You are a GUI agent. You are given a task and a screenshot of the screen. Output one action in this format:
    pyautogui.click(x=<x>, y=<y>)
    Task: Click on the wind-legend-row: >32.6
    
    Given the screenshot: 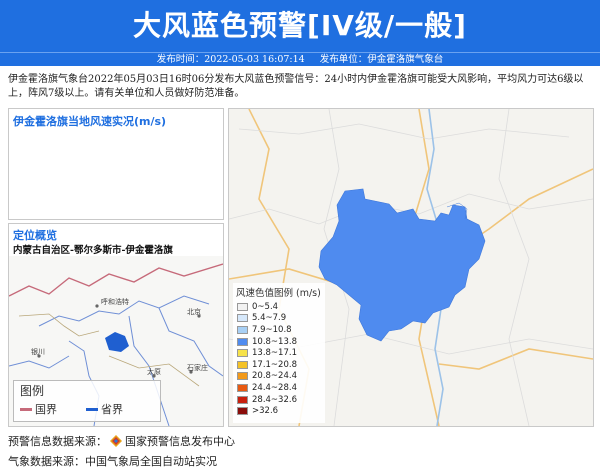 What is the action you would take?
    pyautogui.click(x=279, y=411)
    